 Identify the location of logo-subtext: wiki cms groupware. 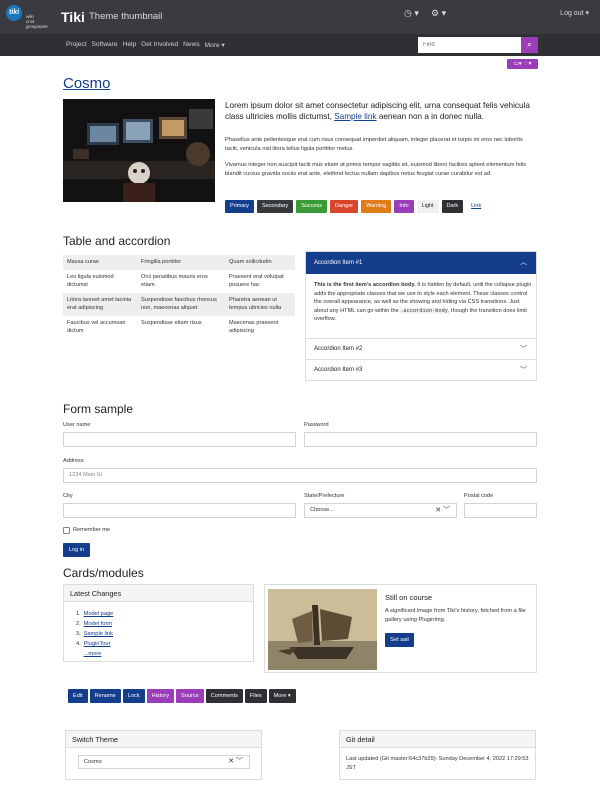
(37, 21).